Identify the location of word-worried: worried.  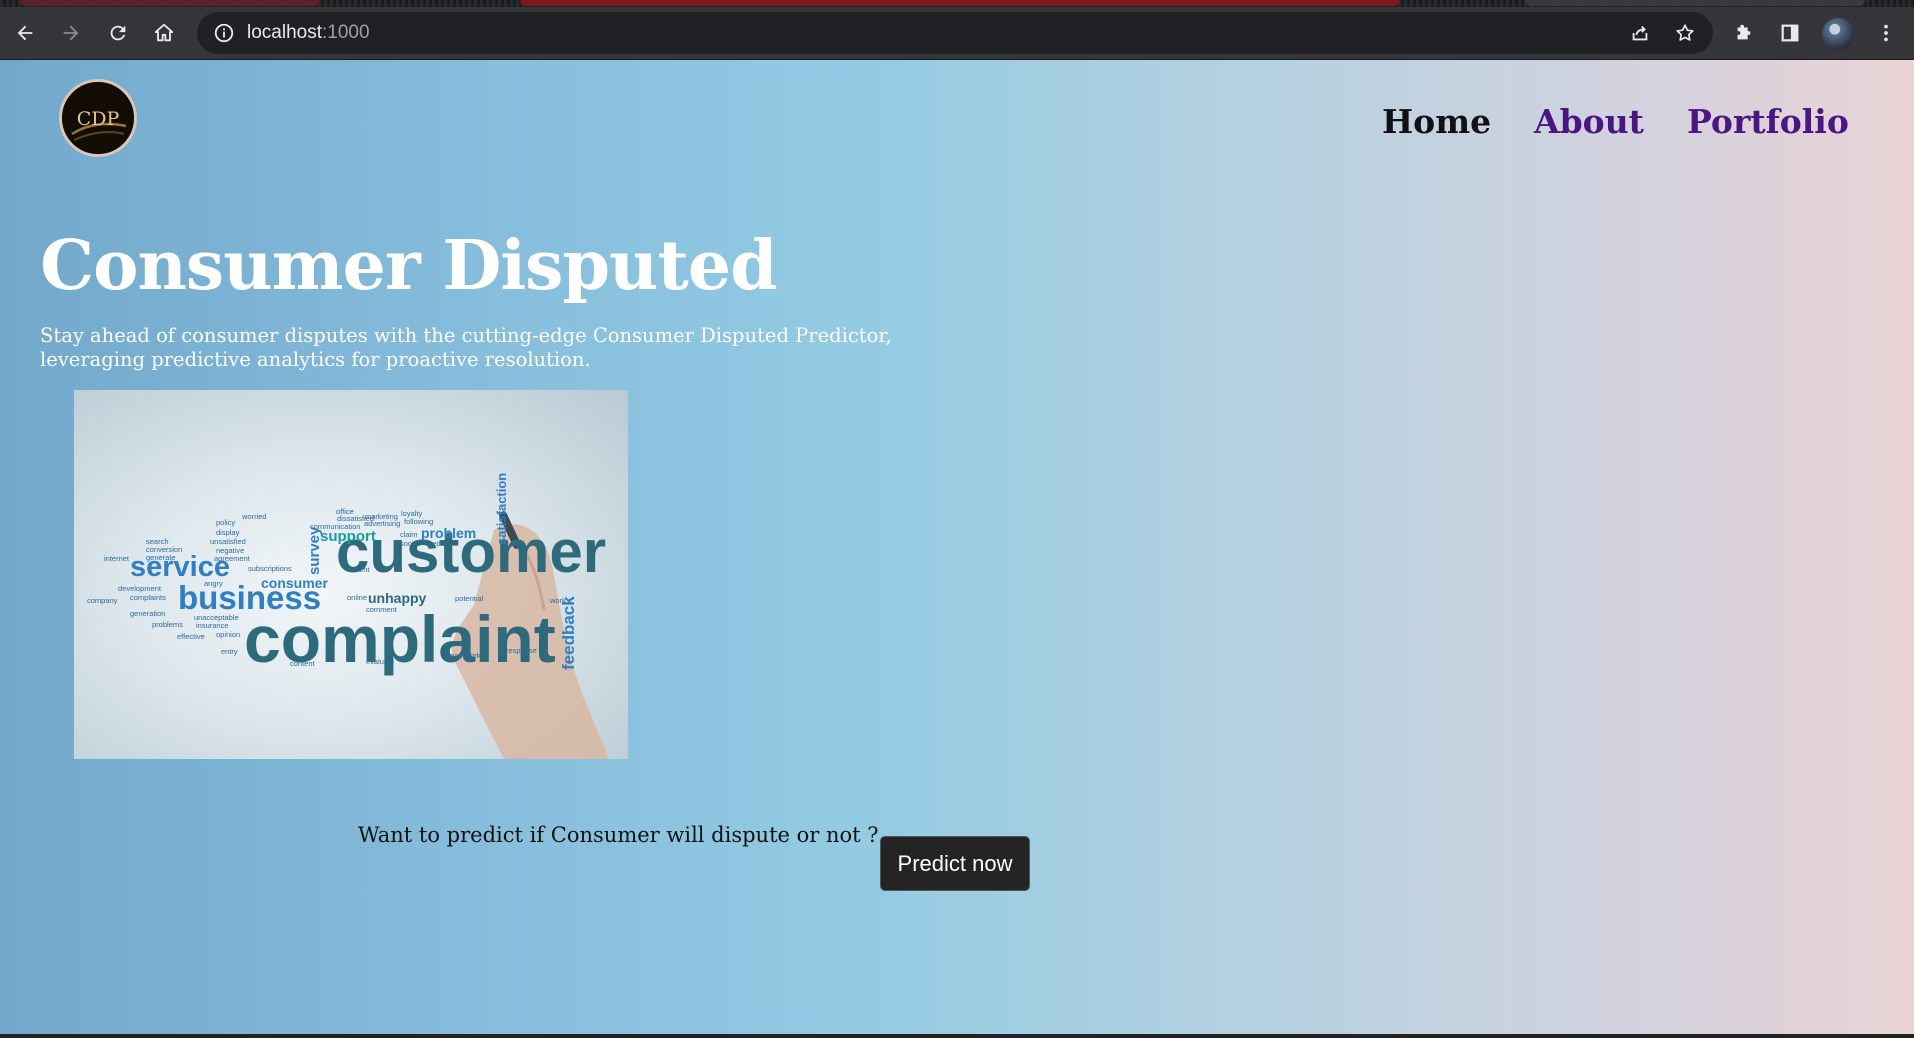
(254, 516).